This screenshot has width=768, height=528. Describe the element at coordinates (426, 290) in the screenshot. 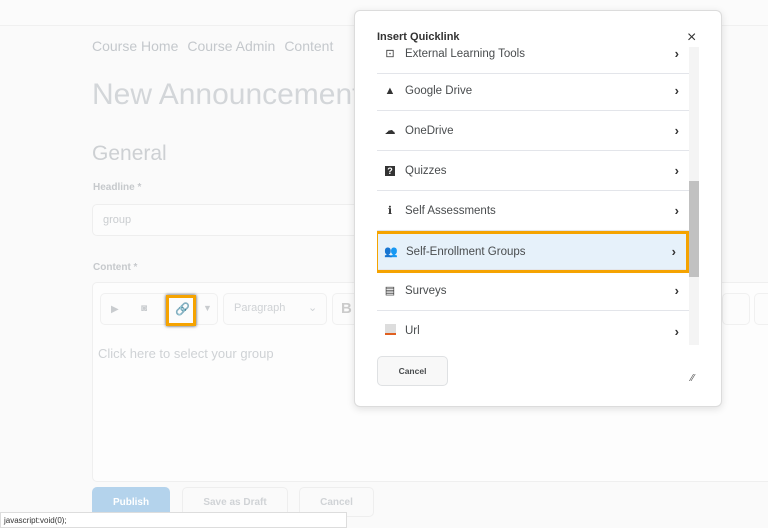

I see `item-label: Surveys` at that location.